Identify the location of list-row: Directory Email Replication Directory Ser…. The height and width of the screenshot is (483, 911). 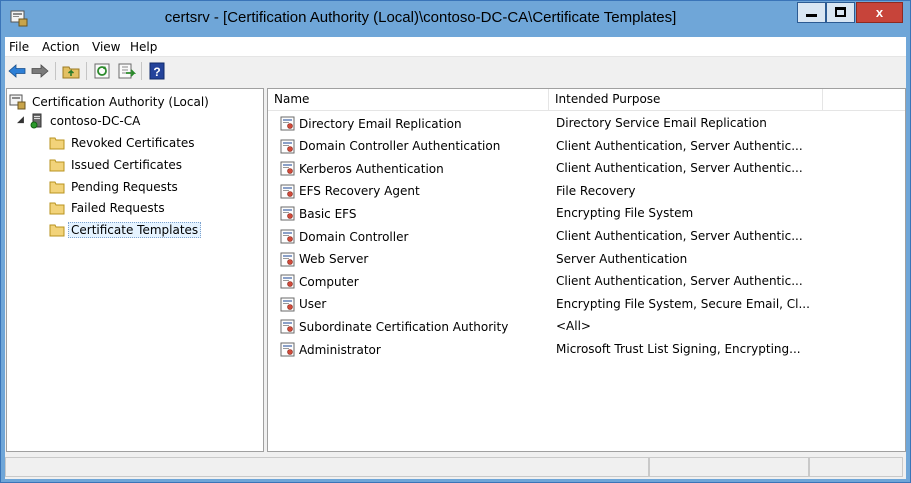
(586, 123).